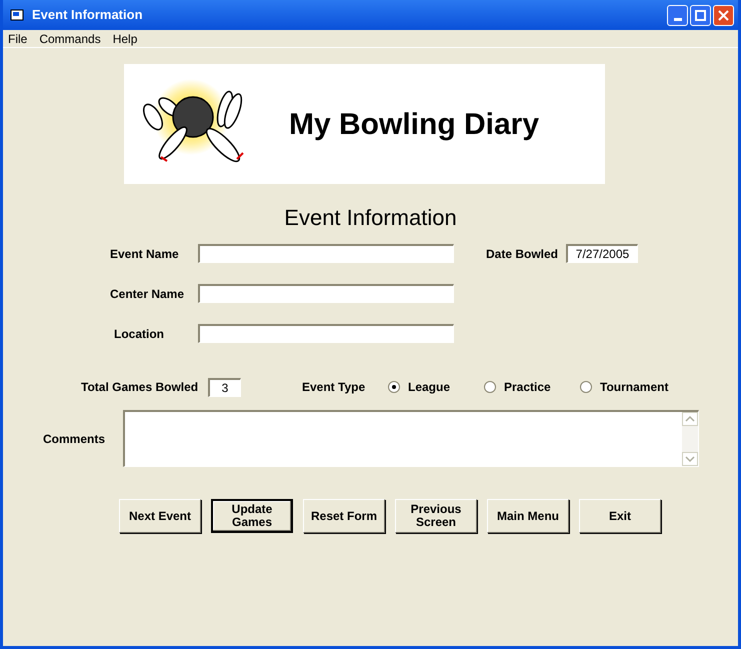 The width and height of the screenshot is (741, 649). What do you see at coordinates (70, 39) in the screenshot?
I see `menu-item: Commands` at bounding box center [70, 39].